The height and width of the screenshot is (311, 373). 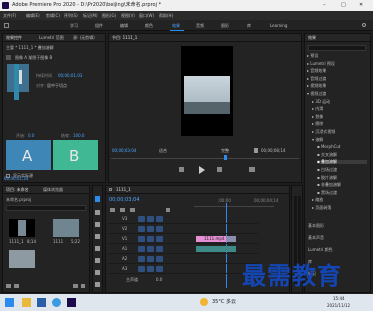 What do you see at coordinates (320, 250) in the screenshot?
I see `panel-lumetri-color: Lumetri 颜色` at bounding box center [320, 250].